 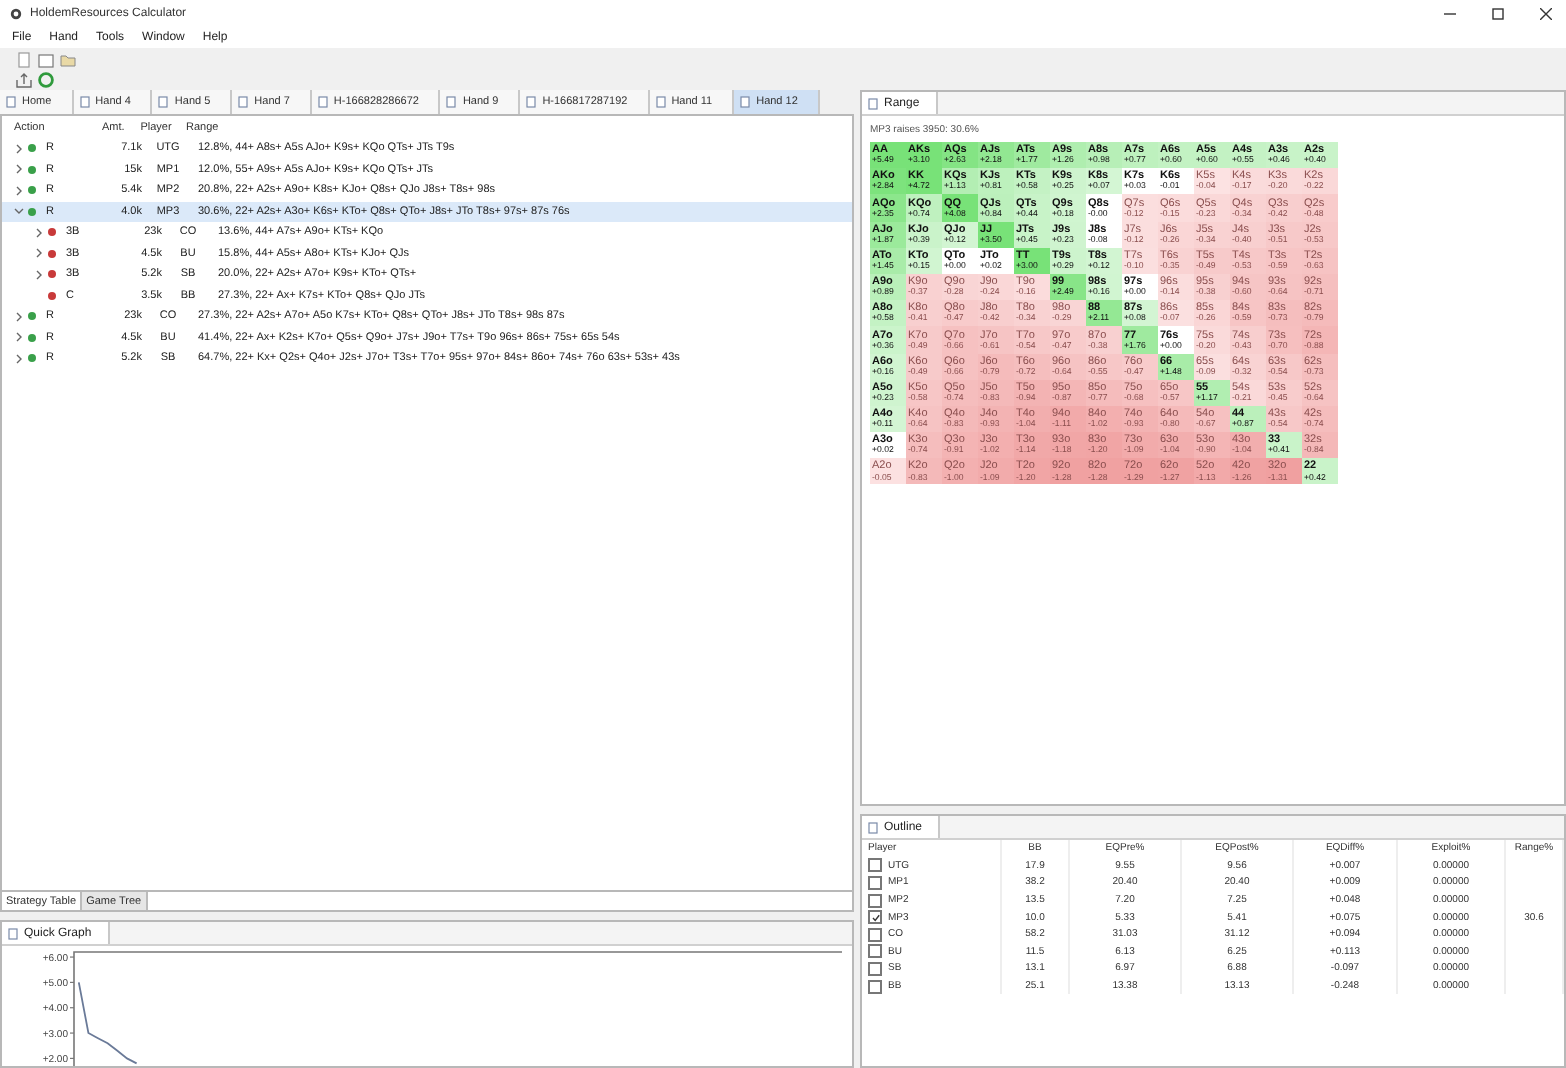 What do you see at coordinates (107, 1023) in the screenshot?
I see `ev-line` at bounding box center [107, 1023].